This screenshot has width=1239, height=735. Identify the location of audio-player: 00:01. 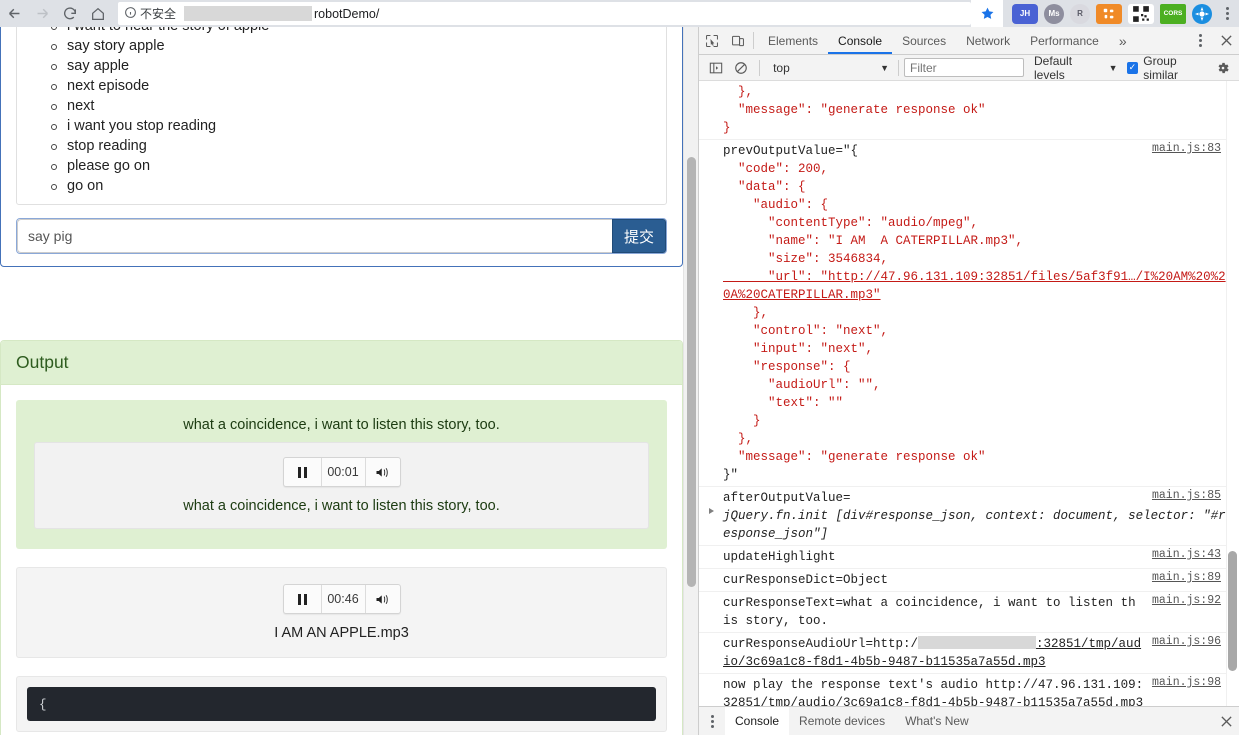
(341, 472).